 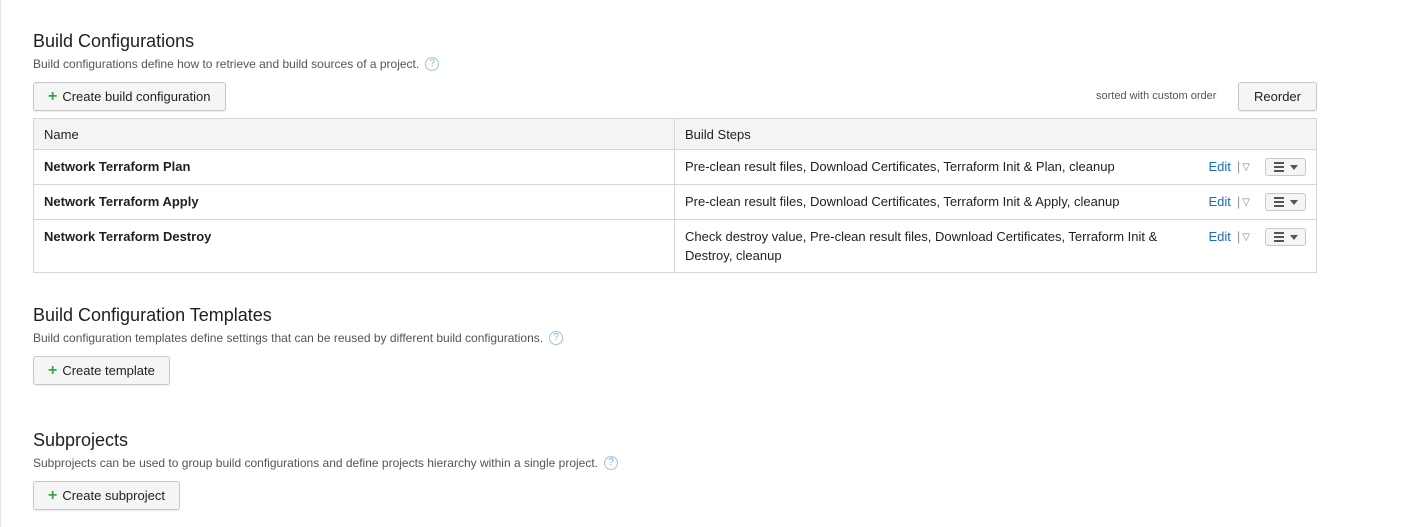 I want to click on templates-title: Build Configuration Templates, so click(x=152, y=315).